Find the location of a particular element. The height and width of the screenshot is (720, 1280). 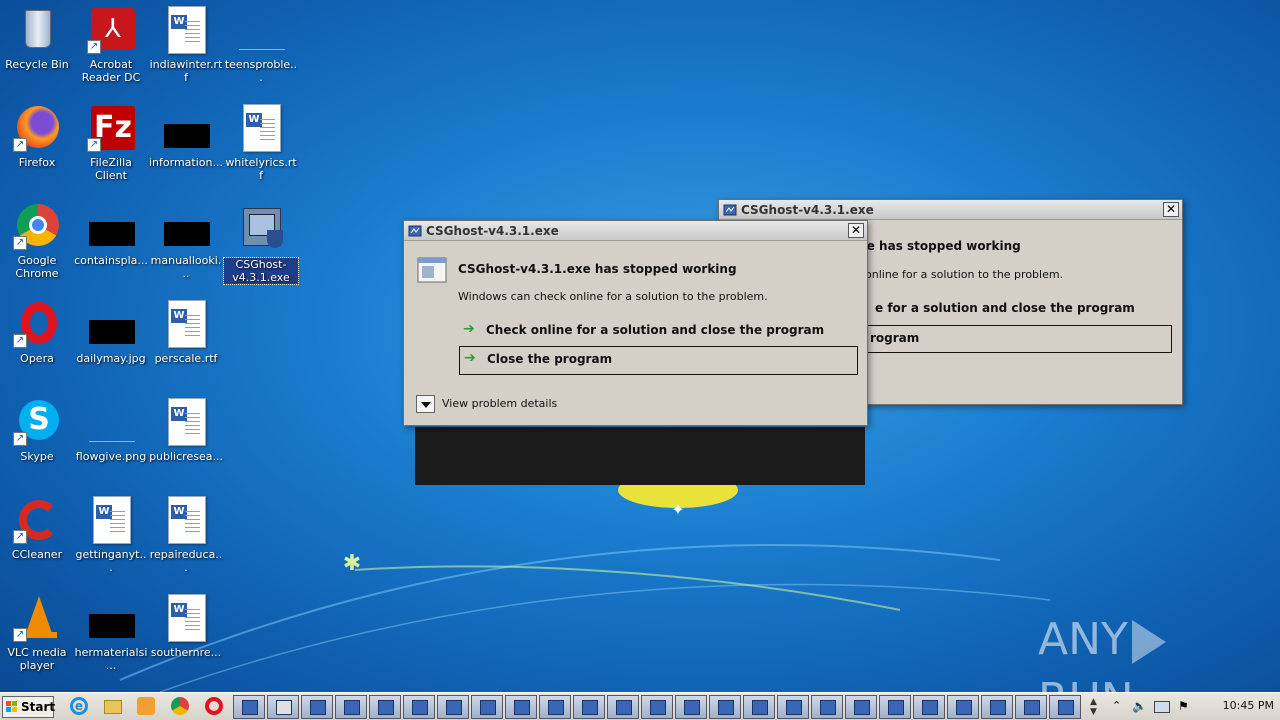

chrome-taskbar-icon is located at coordinates (181, 707).